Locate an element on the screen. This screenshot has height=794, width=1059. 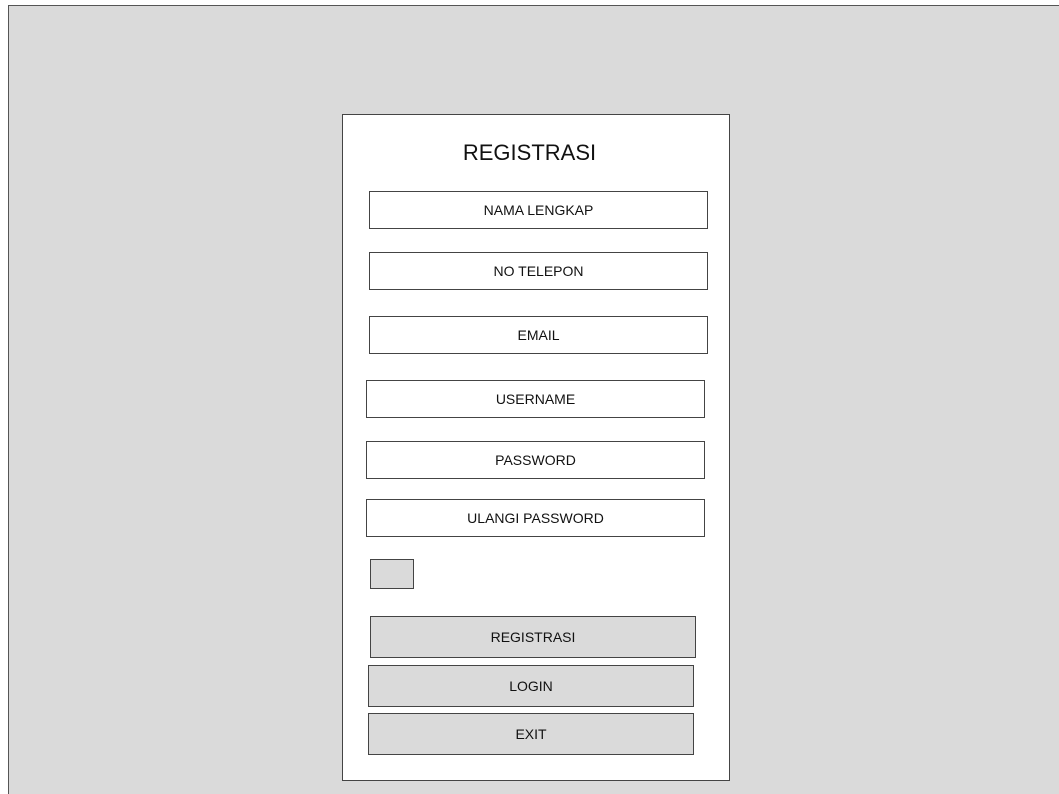
page-title: REGISTRASI is located at coordinates (529, 152).